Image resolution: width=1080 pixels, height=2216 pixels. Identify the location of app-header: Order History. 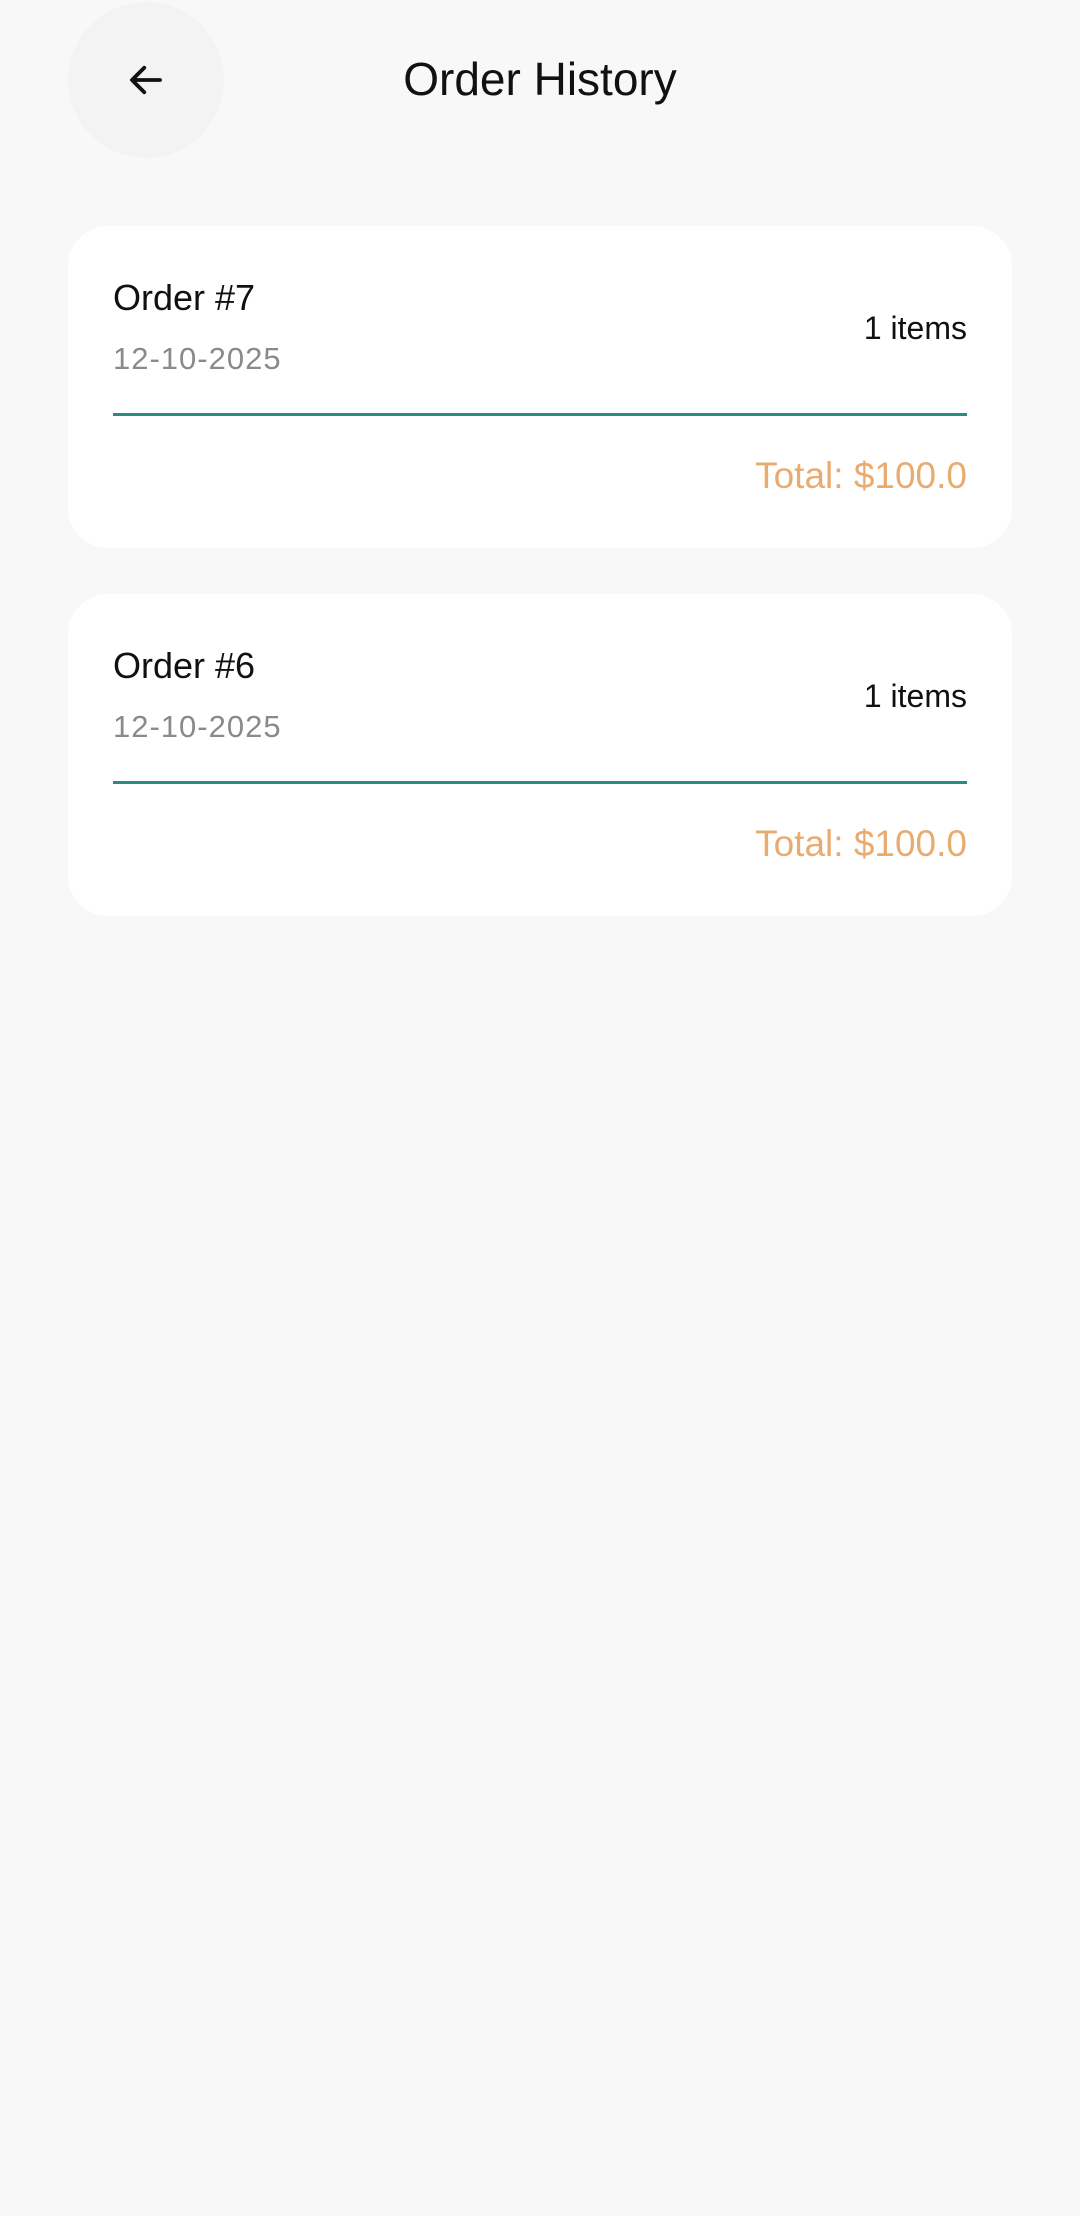
(540, 80).